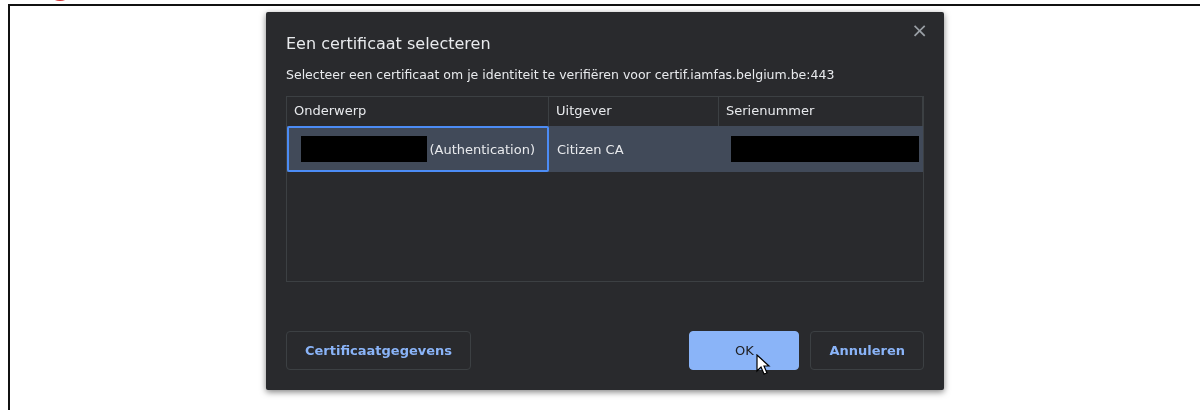 This screenshot has height=410, width=1200. I want to click on dialog-button: Annuleren, so click(867, 350).